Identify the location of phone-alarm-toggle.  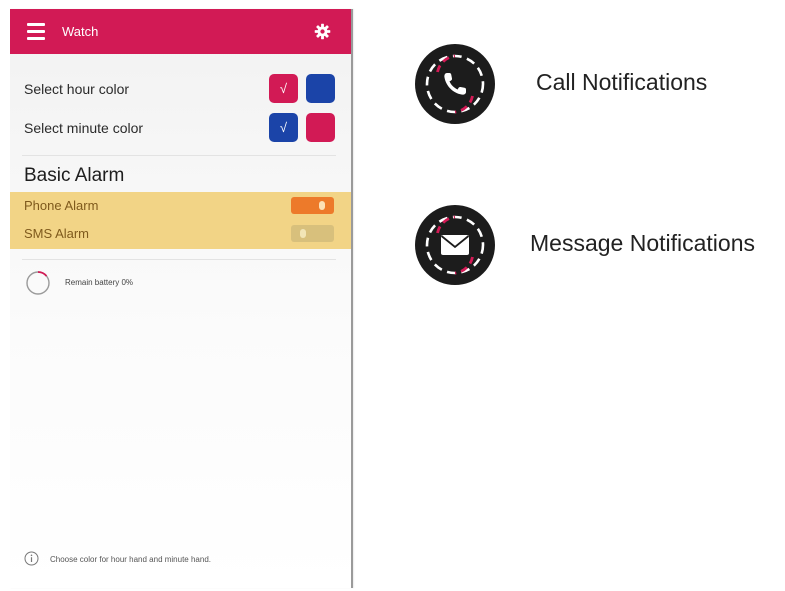
(312, 205).